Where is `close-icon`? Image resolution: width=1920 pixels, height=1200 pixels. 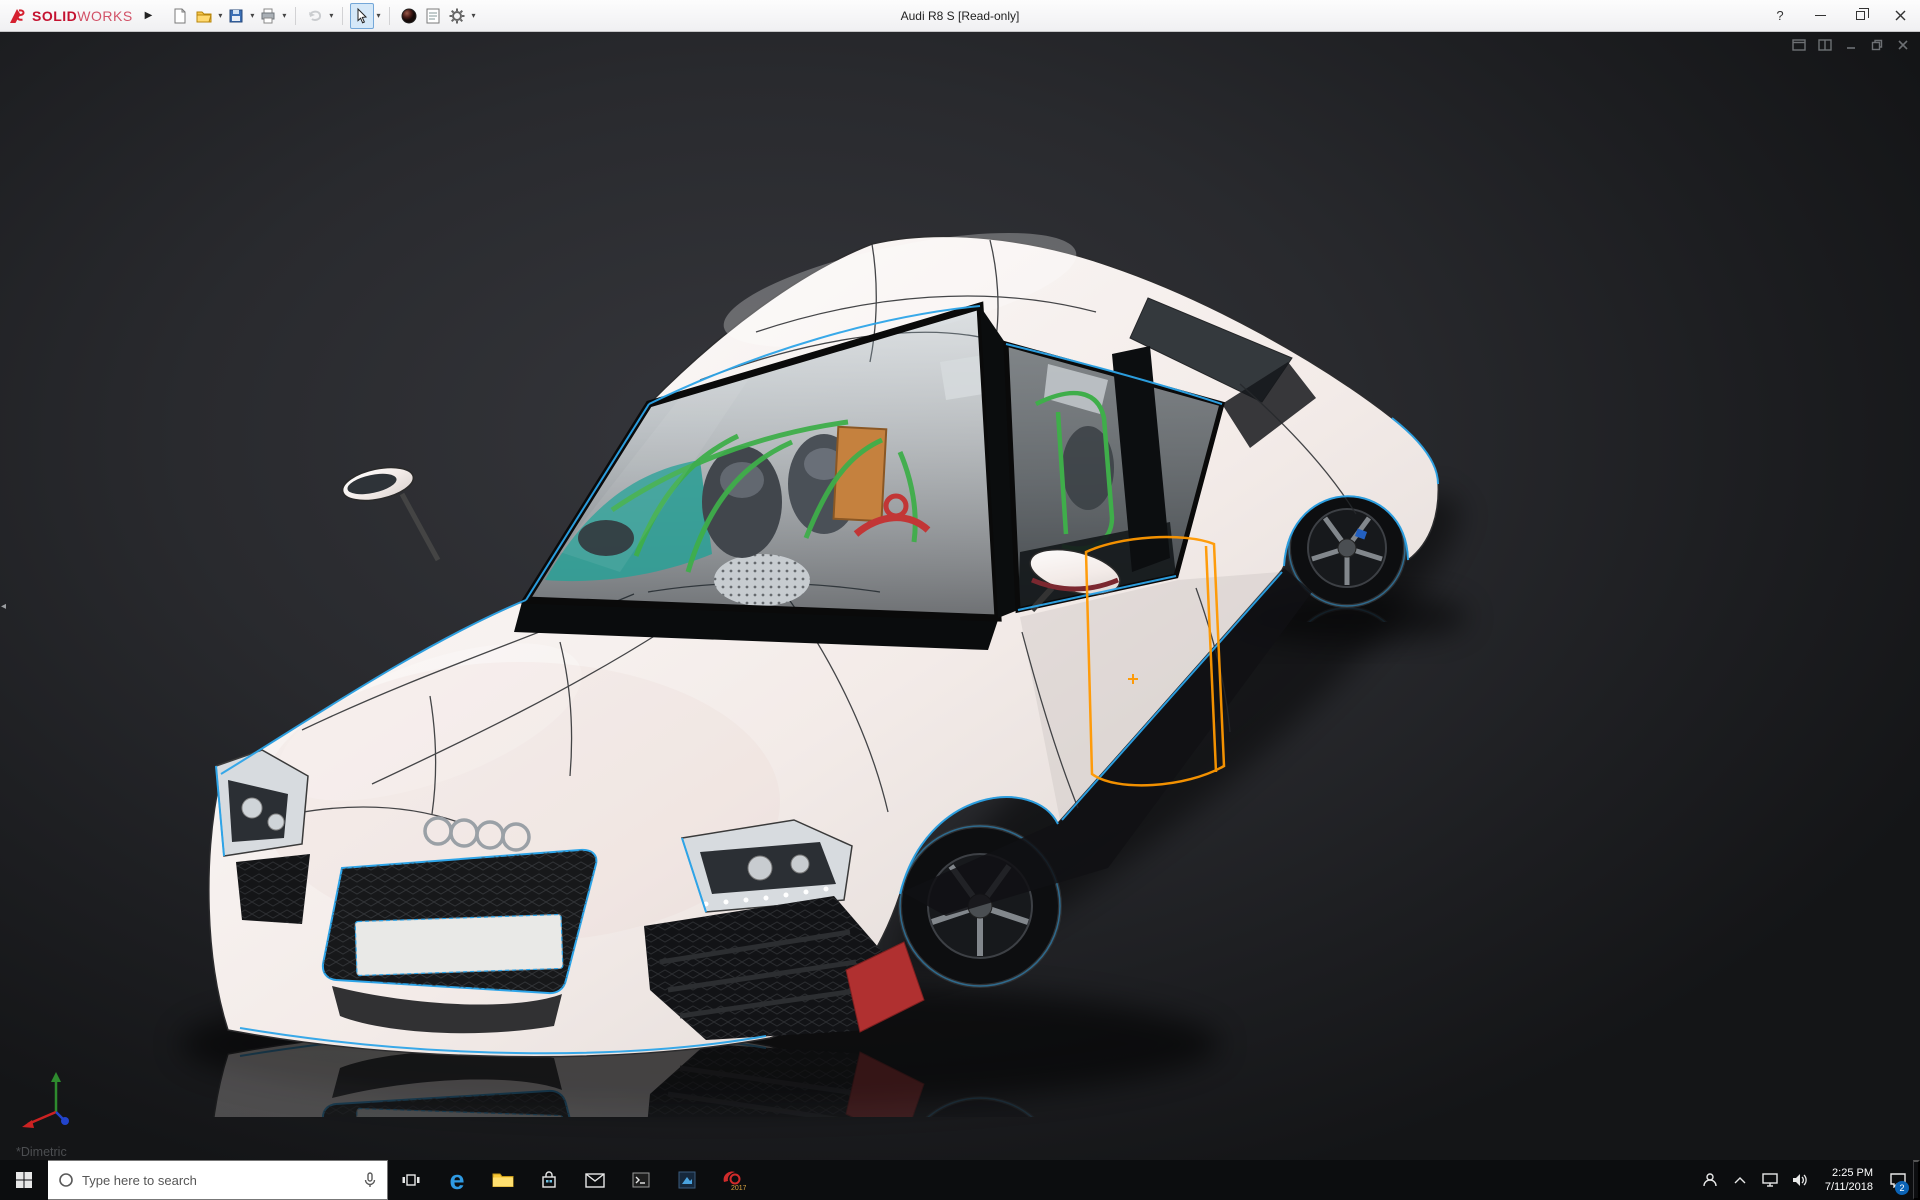 close-icon is located at coordinates (1900, 15).